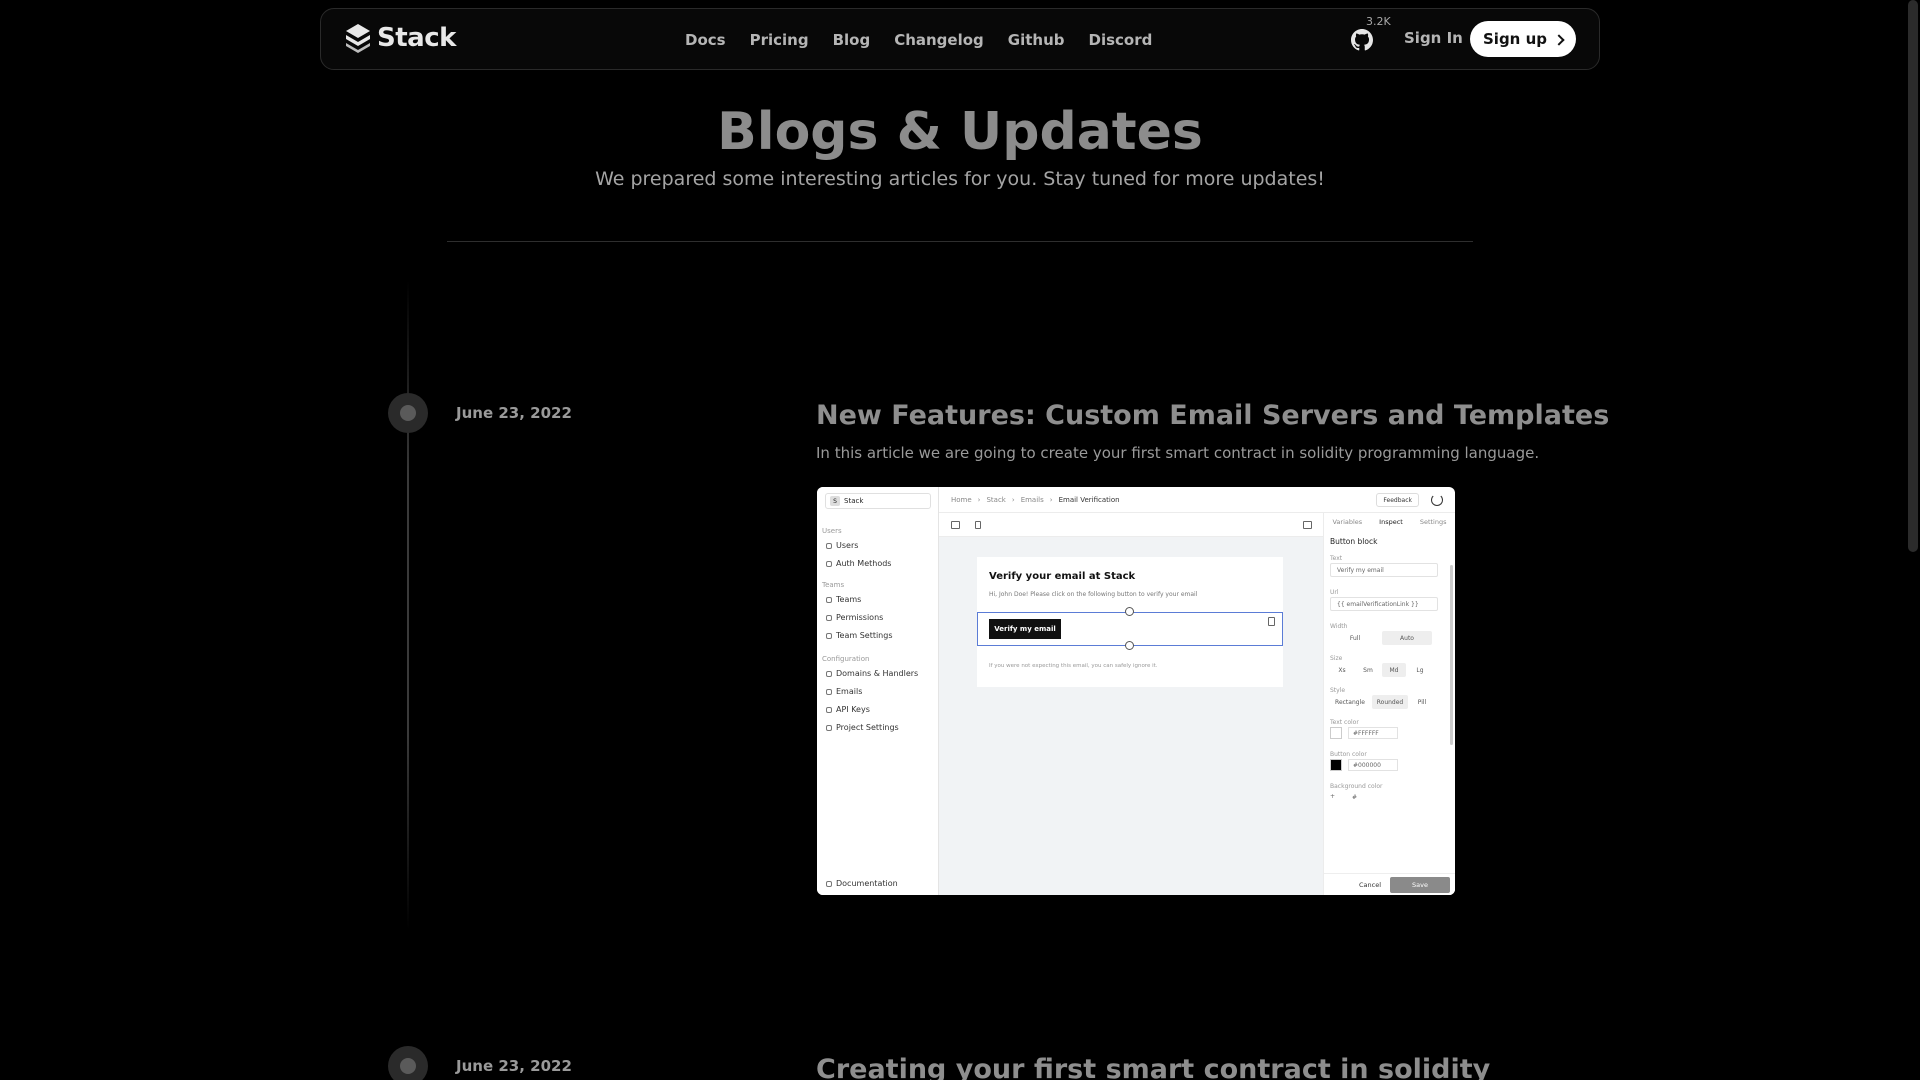 Image resolution: width=1920 pixels, height=1080 pixels. I want to click on mock-opt-lg: Lg, so click(1420, 670).